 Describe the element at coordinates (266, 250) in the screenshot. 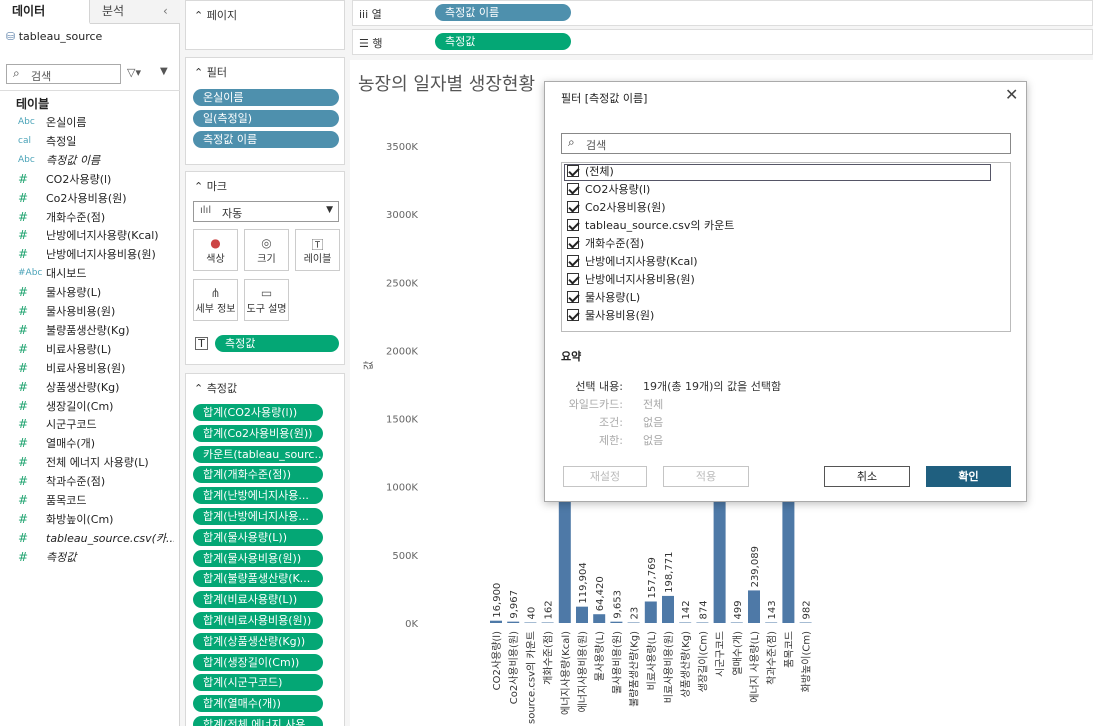

I see `size-button: ◎ 크기` at that location.